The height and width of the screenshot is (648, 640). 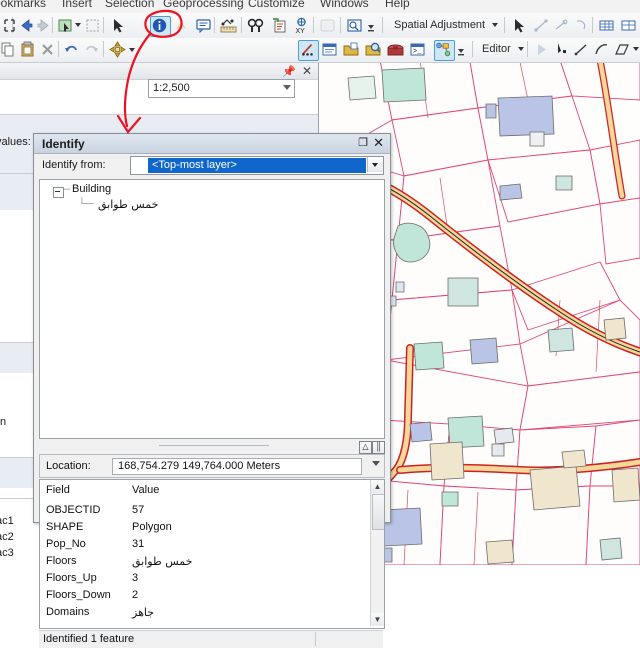 I want to click on measure-icon, so click(x=228, y=25).